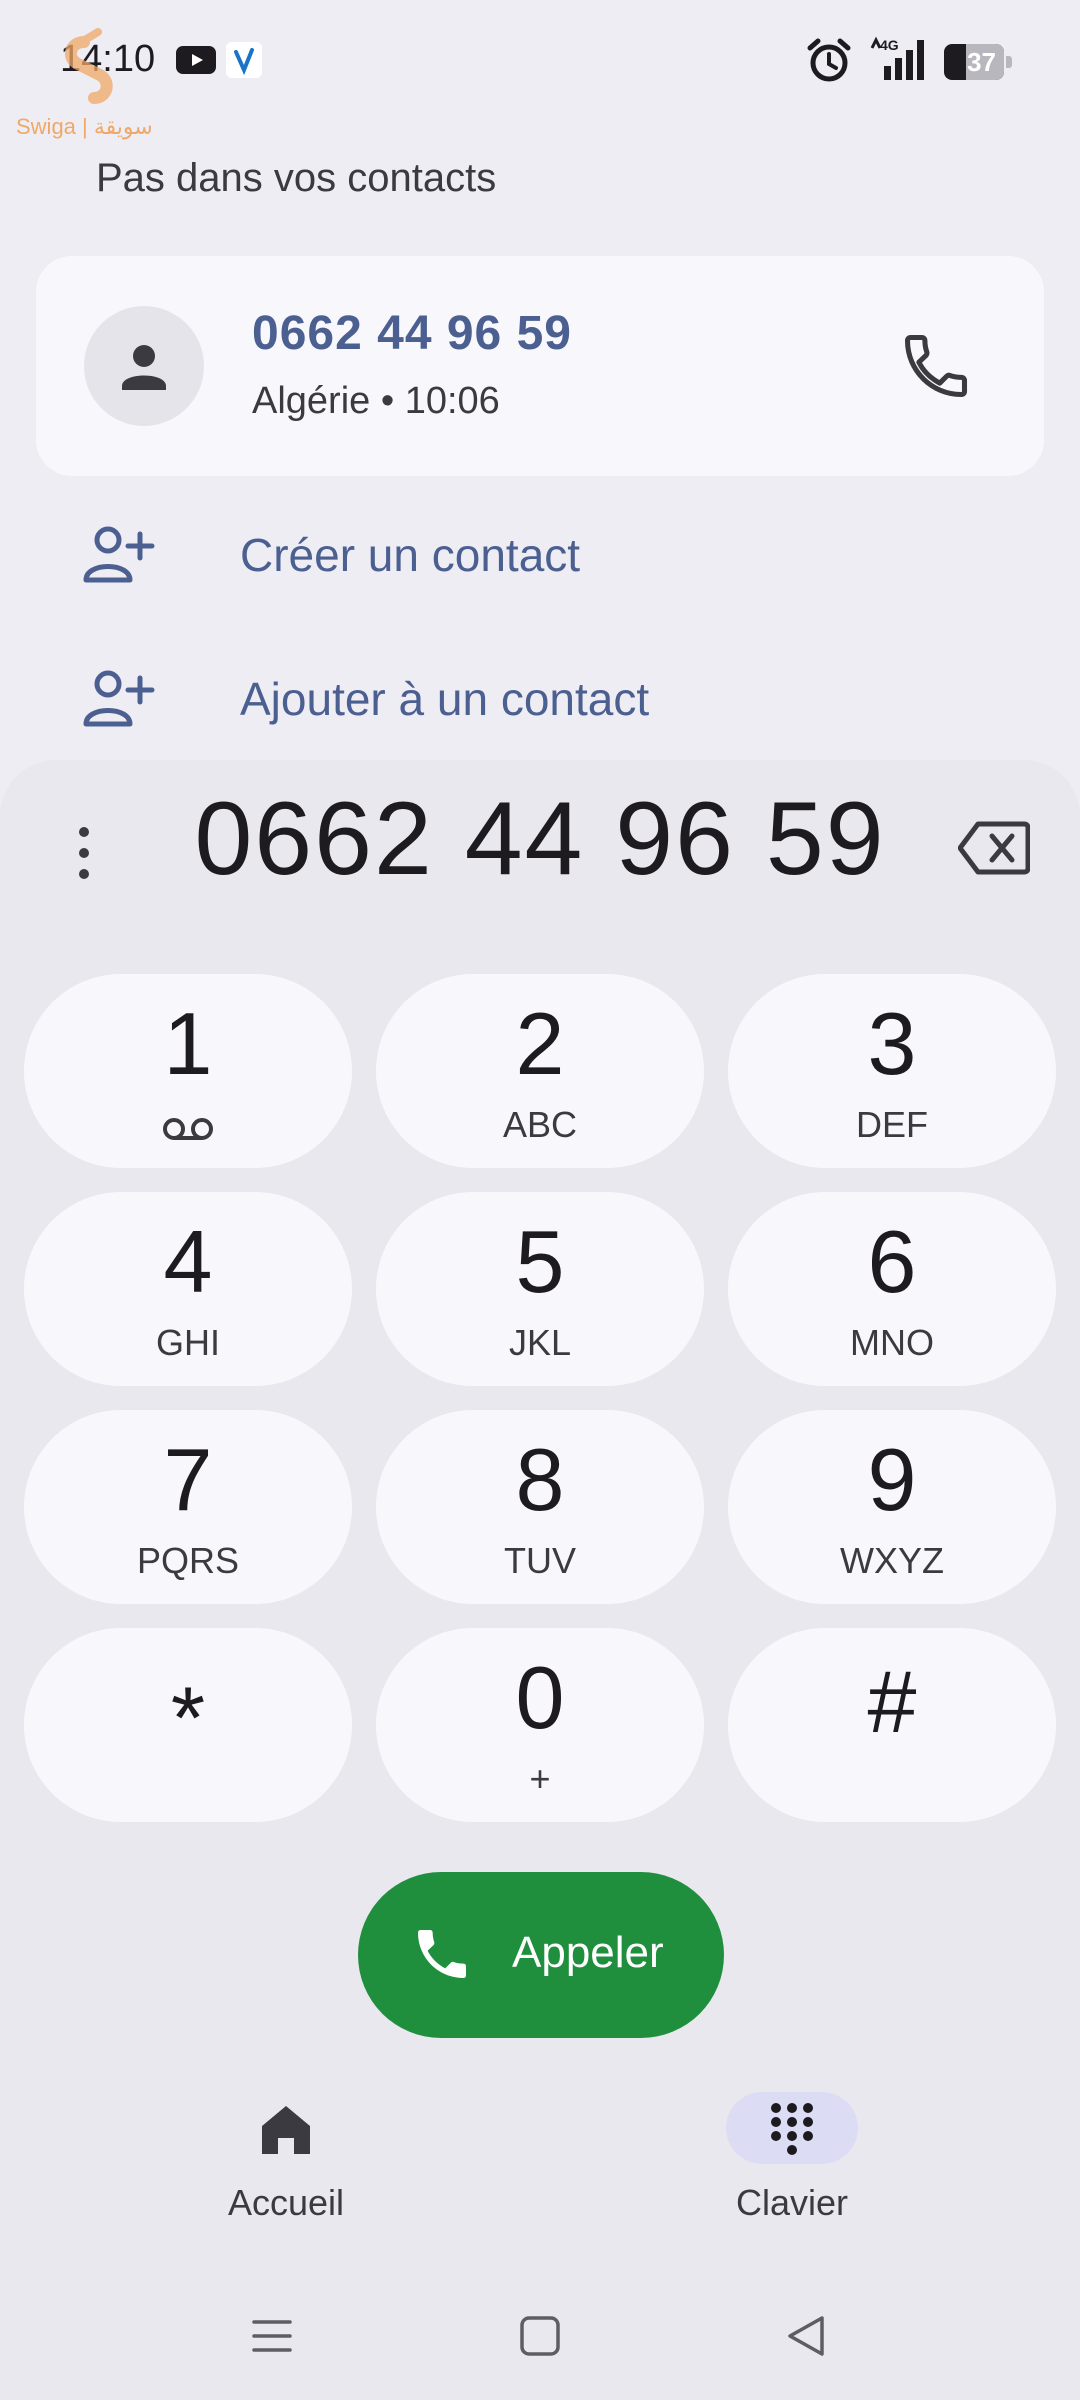 This screenshot has height=2400, width=1080. What do you see at coordinates (892, 1124) in the screenshot?
I see `key-letters: DEF` at bounding box center [892, 1124].